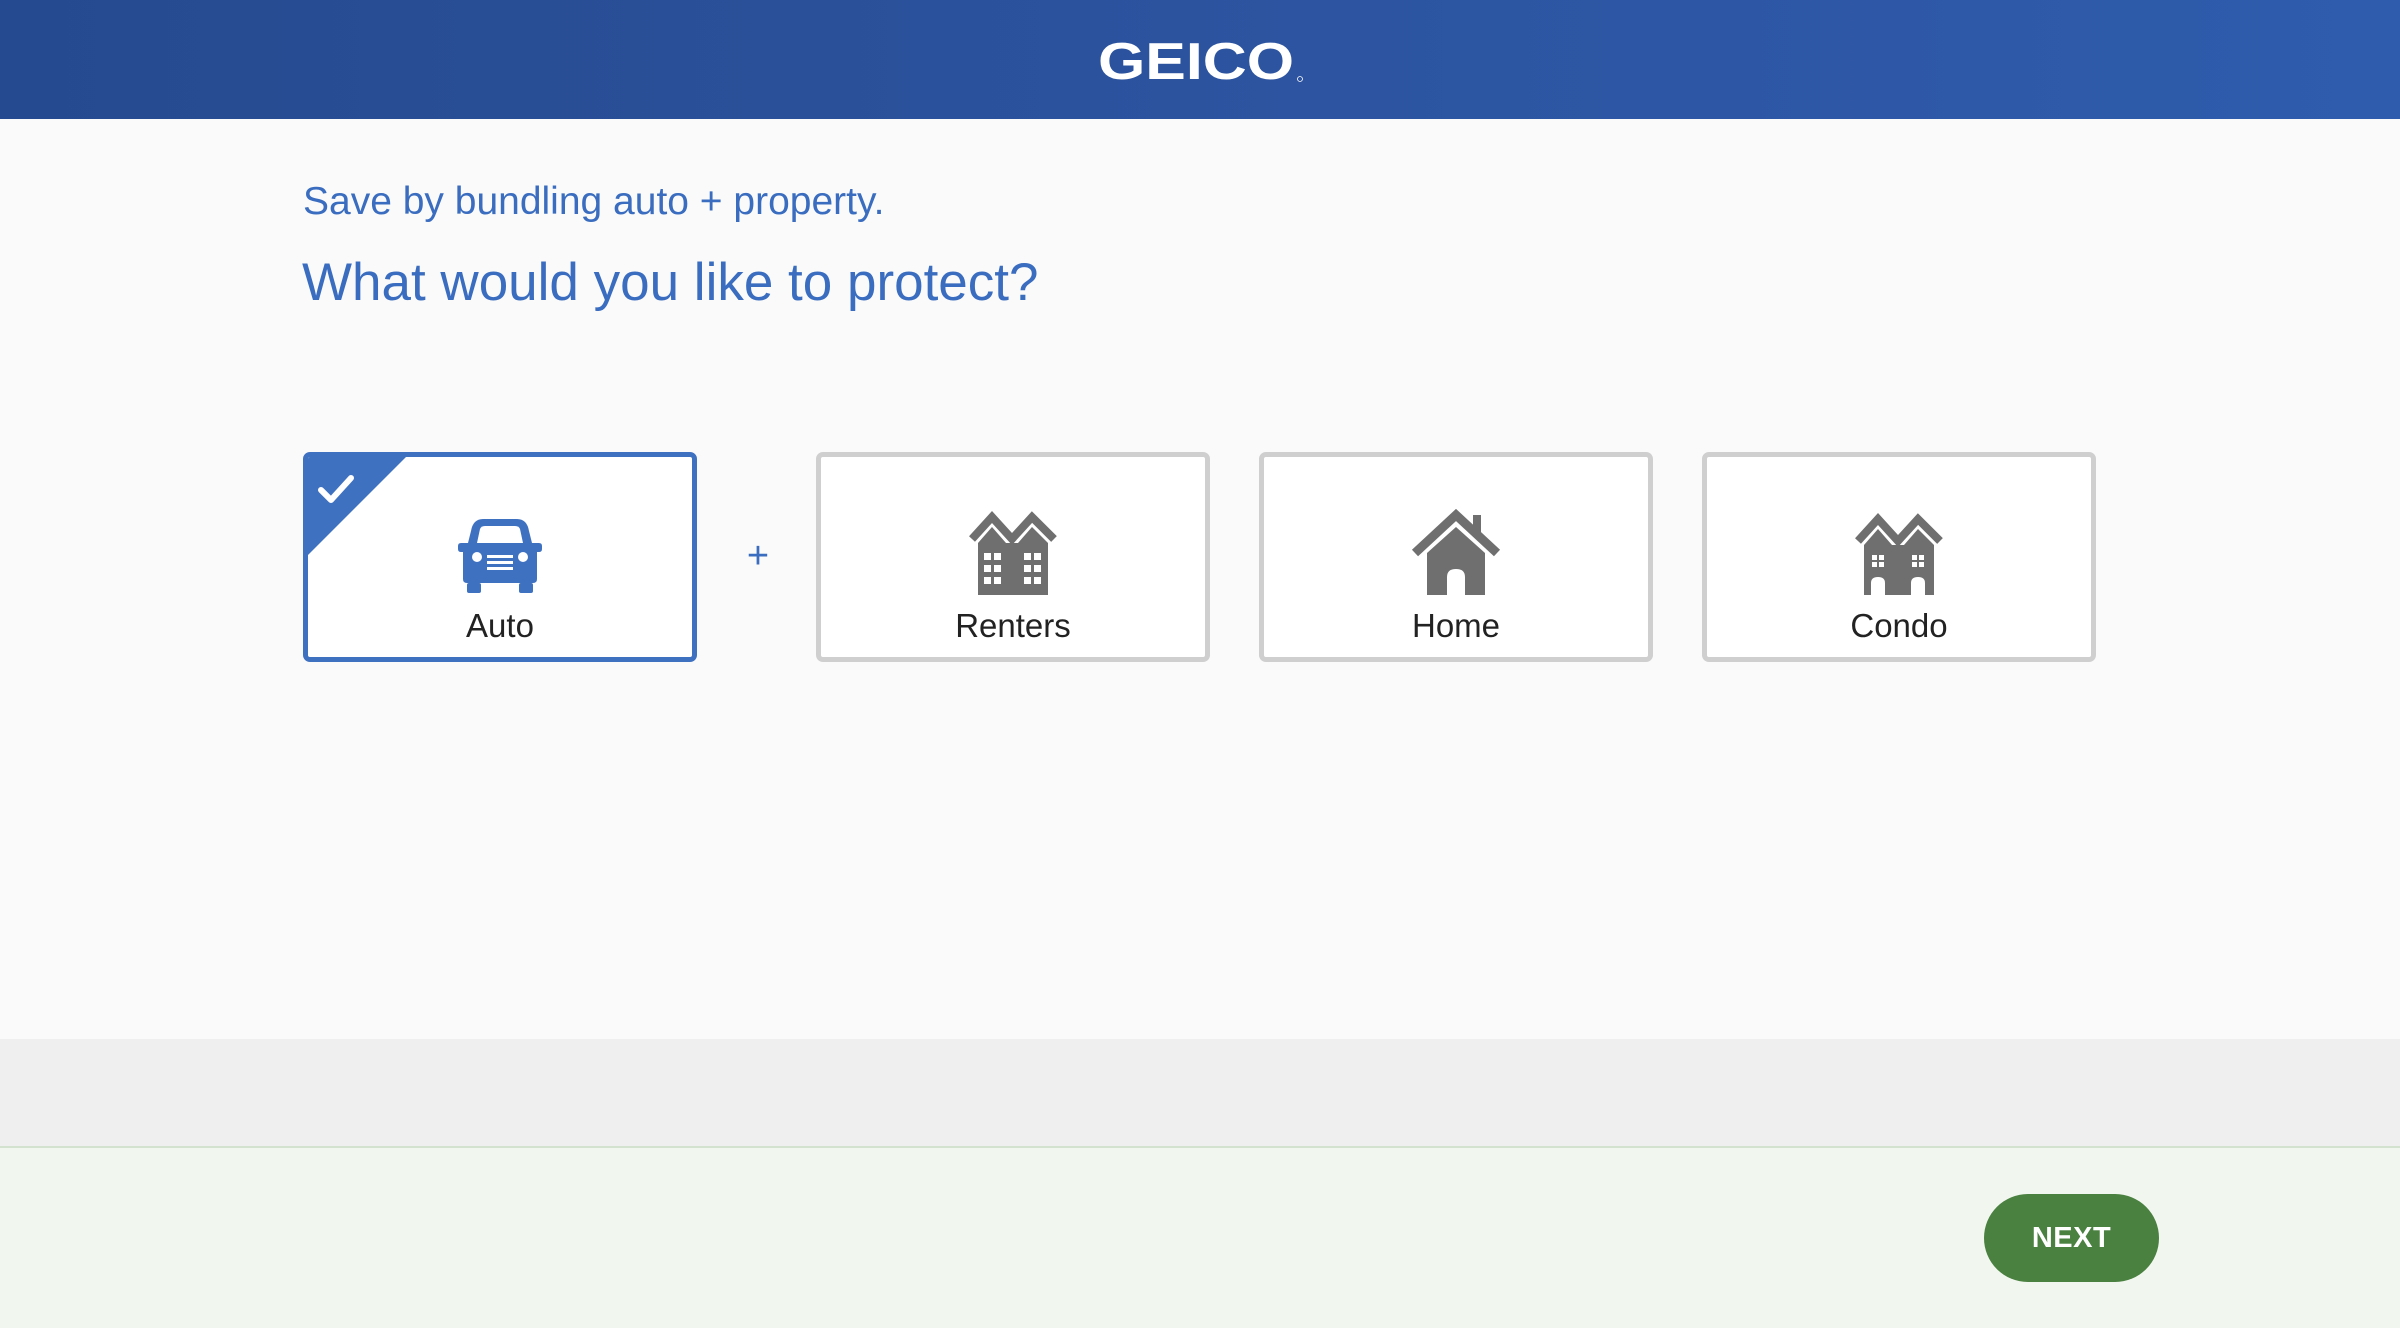 This screenshot has width=2400, height=1328. Describe the element at coordinates (357, 506) in the screenshot. I see `selected-checkmark-icon` at that location.